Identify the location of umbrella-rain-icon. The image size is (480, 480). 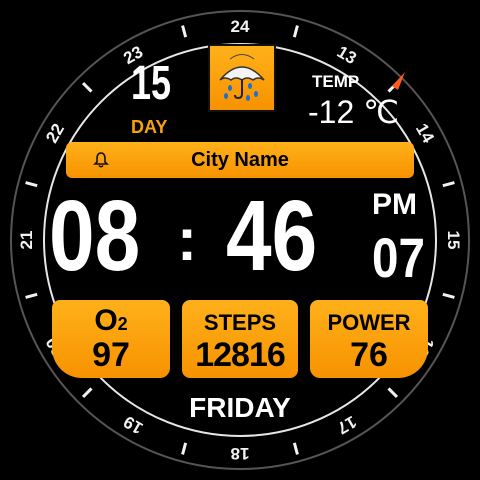
(242, 77).